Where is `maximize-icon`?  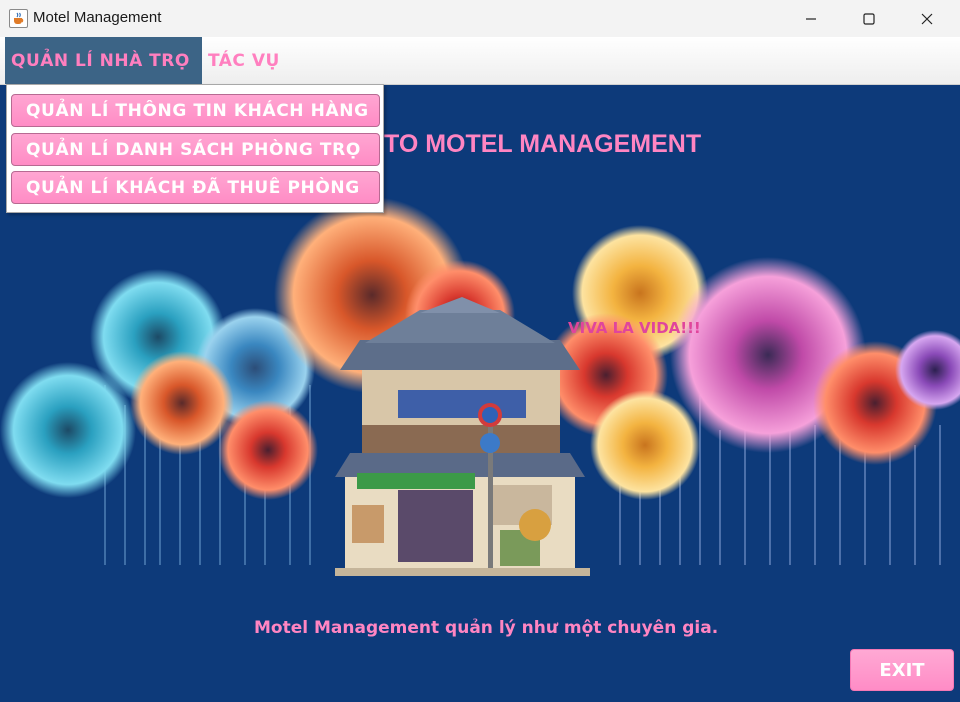 maximize-icon is located at coordinates (869, 18).